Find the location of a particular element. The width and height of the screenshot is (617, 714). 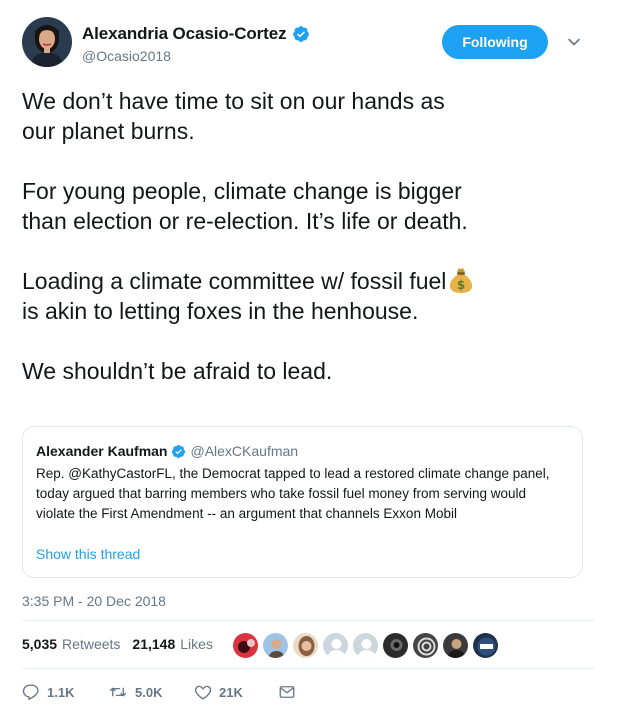

reply-button: 1.1K is located at coordinates (62, 692).